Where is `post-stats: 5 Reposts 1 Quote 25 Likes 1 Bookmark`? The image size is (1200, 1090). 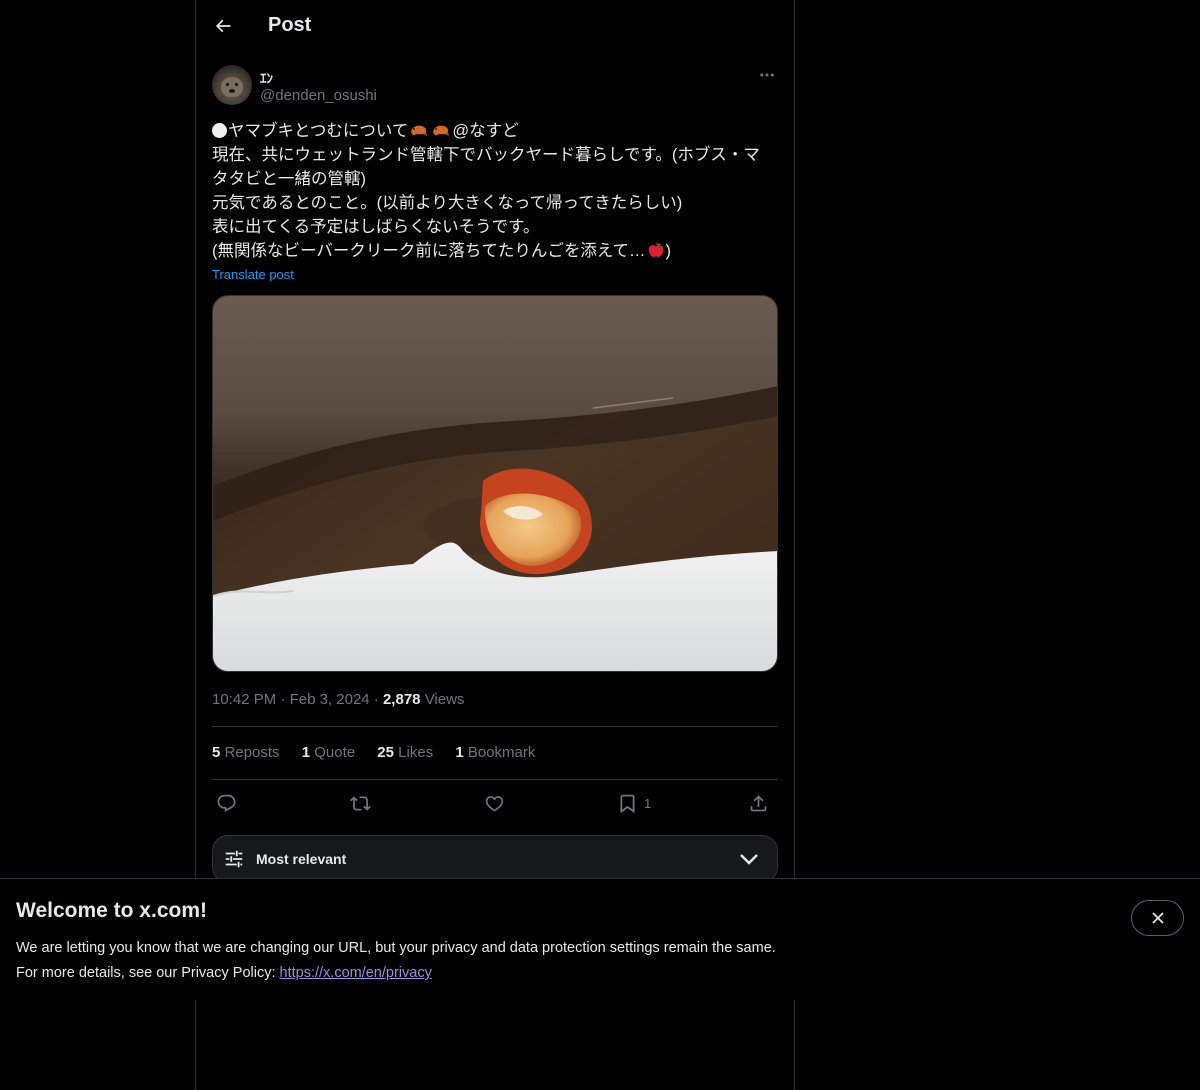
post-stats: 5 Reposts 1 Quote 25 Likes 1 Bookmark is located at coordinates (382, 752).